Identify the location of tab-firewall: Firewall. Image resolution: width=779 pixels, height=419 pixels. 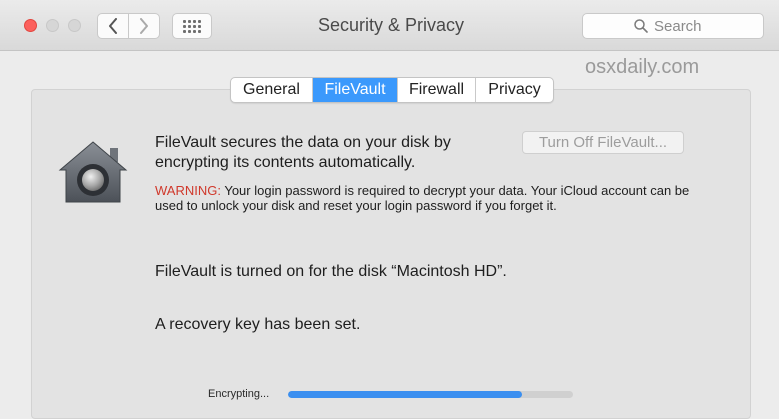
(437, 90).